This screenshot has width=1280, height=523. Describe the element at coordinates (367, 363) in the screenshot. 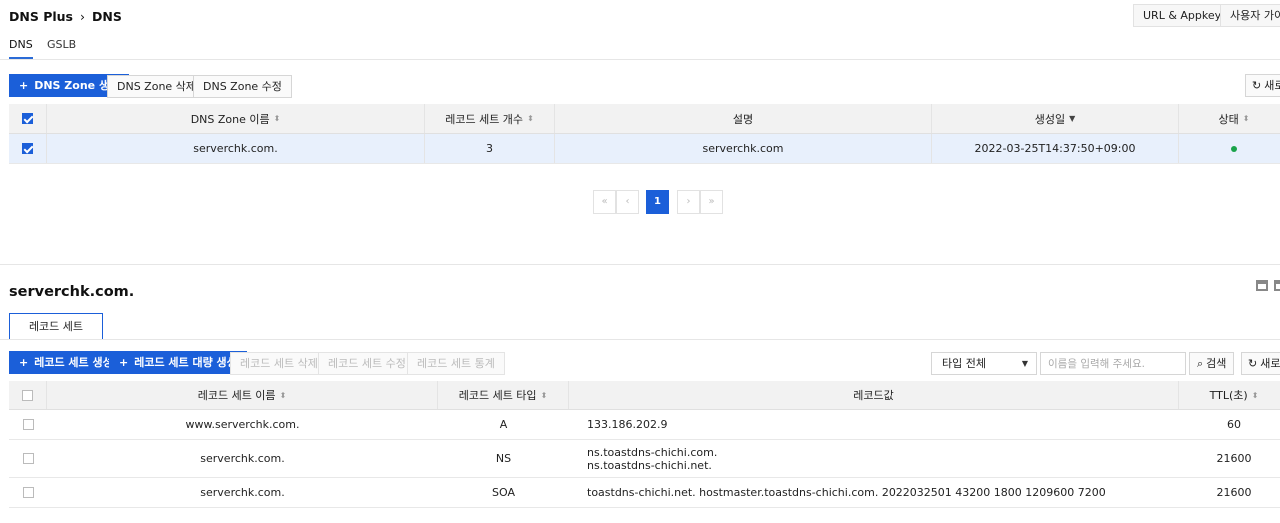

I see `edit-record-set-button: 레코드 세트 수정` at that location.